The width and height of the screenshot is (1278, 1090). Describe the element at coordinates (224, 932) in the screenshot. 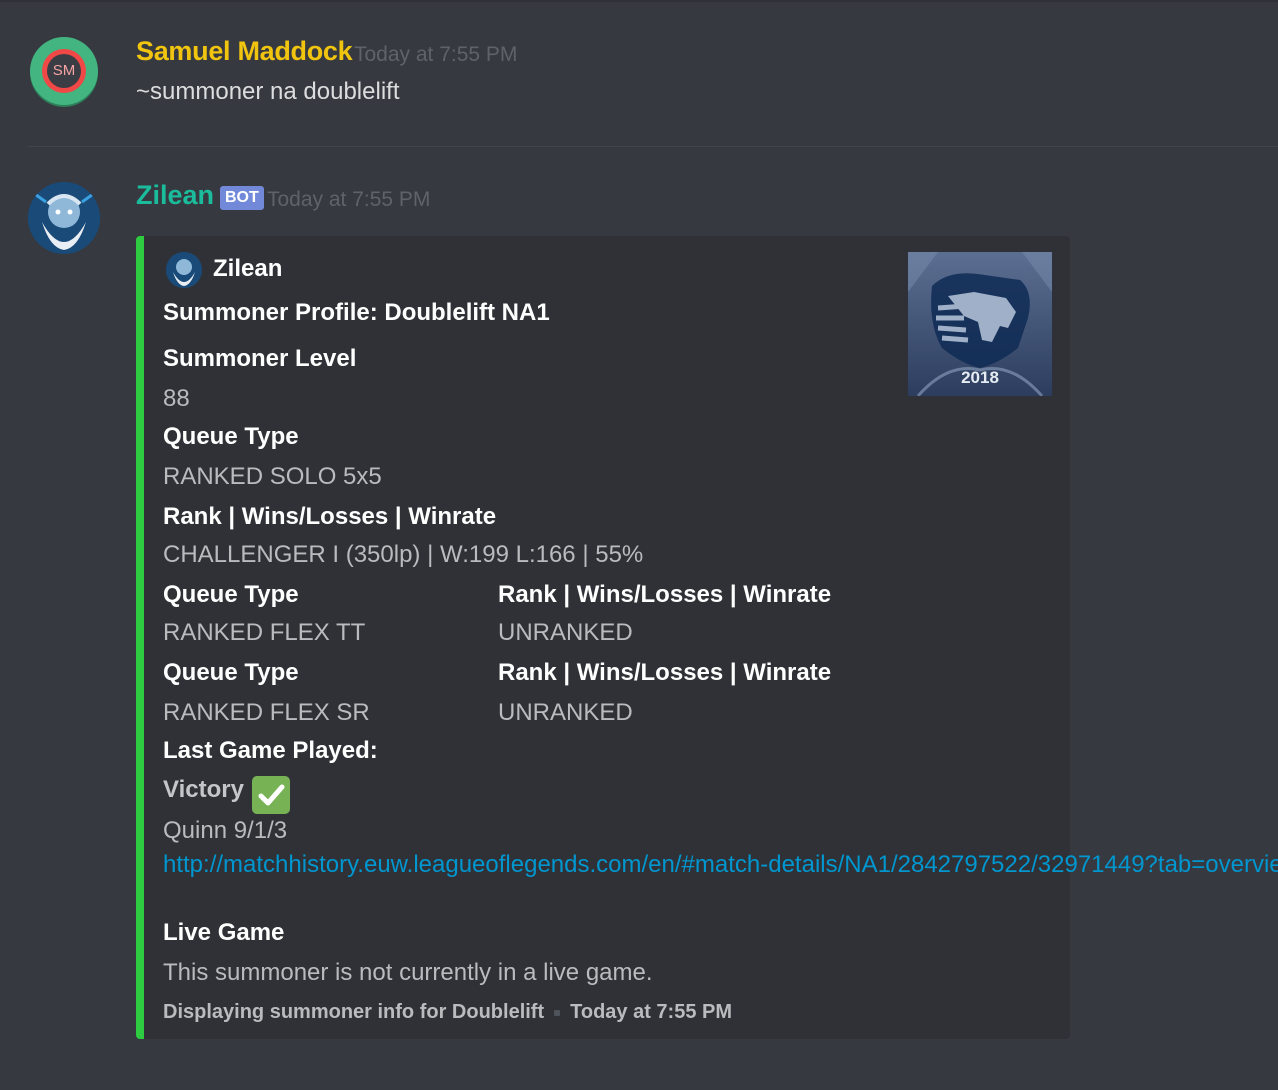

I see `field-name: Live Game` at that location.